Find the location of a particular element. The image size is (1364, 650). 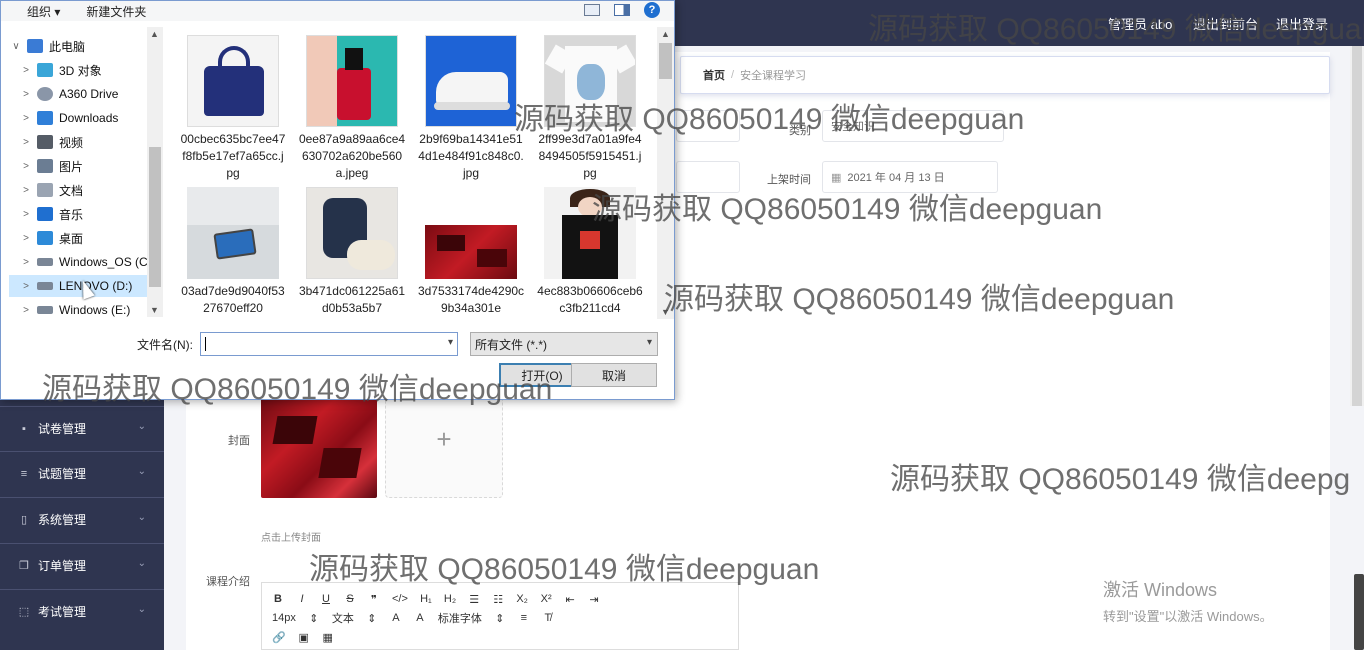

expand-icon: ∨ is located at coordinates (16, 46).